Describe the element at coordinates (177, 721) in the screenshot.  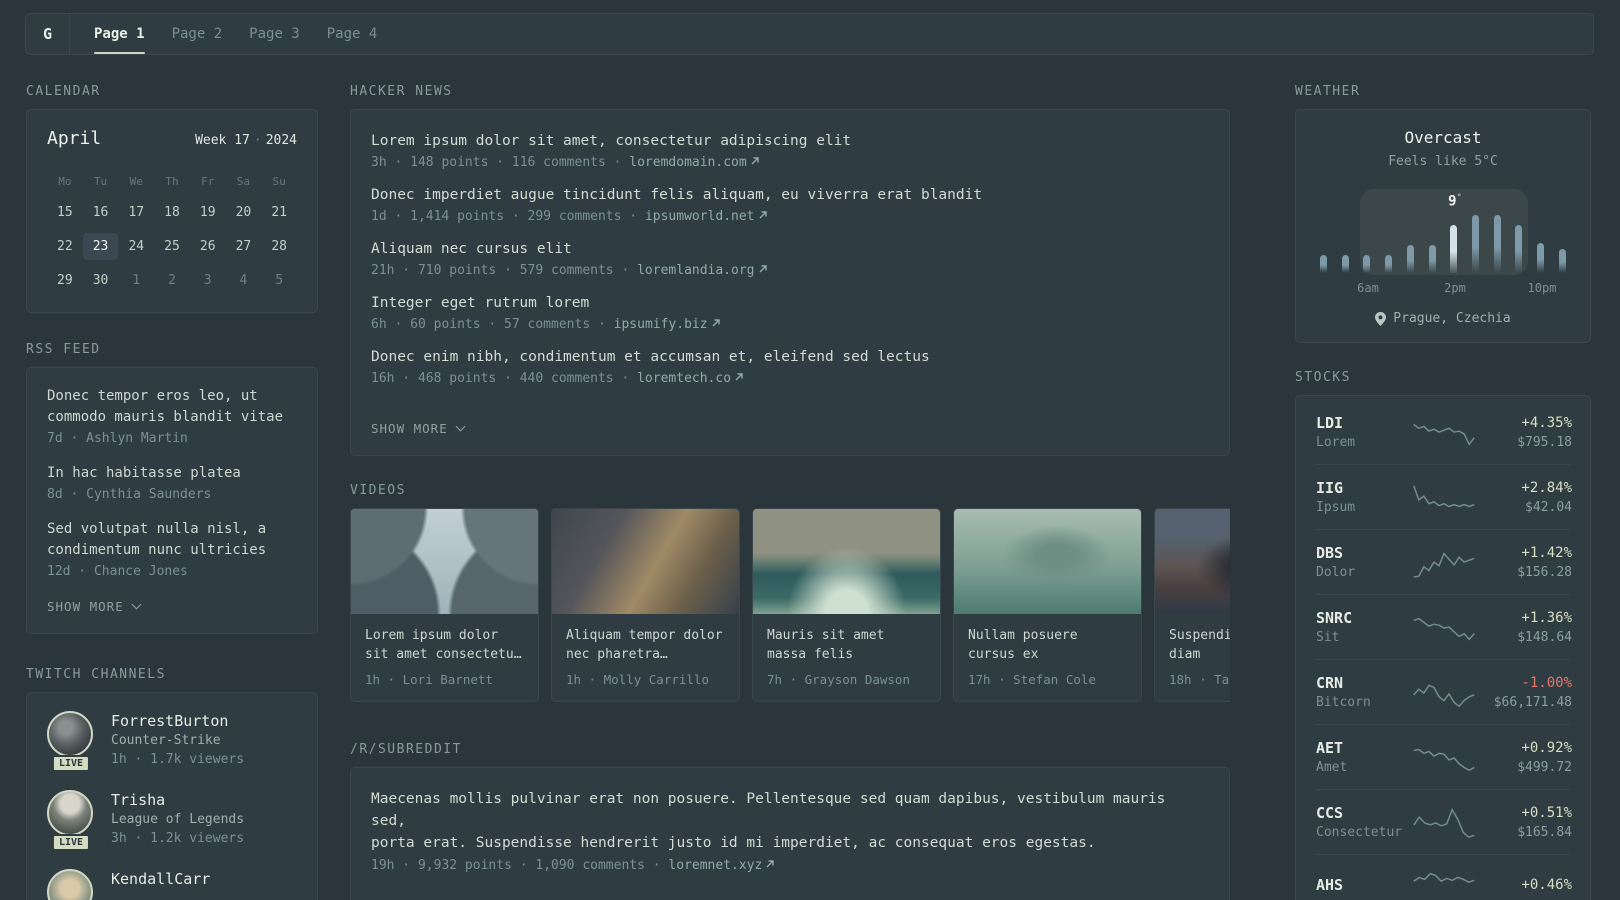
I see `channel-name: ForrestBurton` at that location.